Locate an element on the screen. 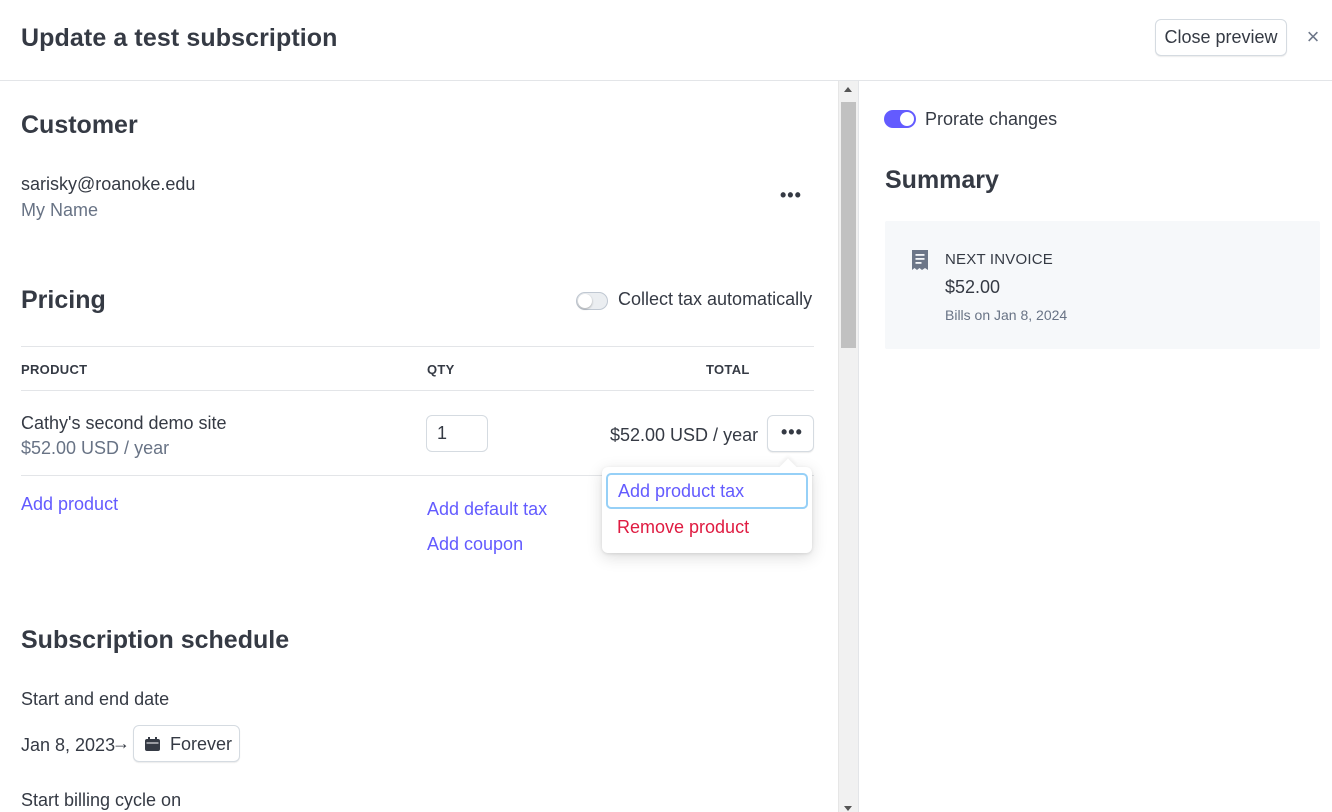  collect-tax-label: Collect tax automatically is located at coordinates (715, 299).